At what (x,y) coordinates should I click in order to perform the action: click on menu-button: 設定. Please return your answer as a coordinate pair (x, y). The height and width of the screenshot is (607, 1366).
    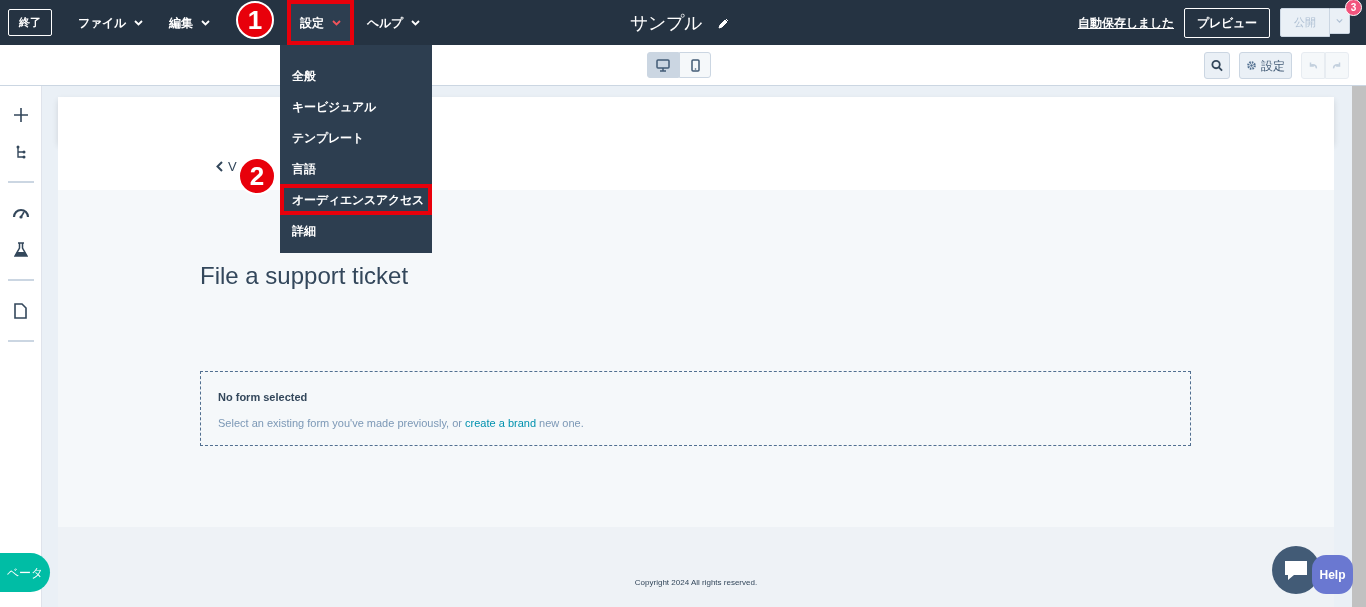
    Looking at the image, I should click on (320, 22).